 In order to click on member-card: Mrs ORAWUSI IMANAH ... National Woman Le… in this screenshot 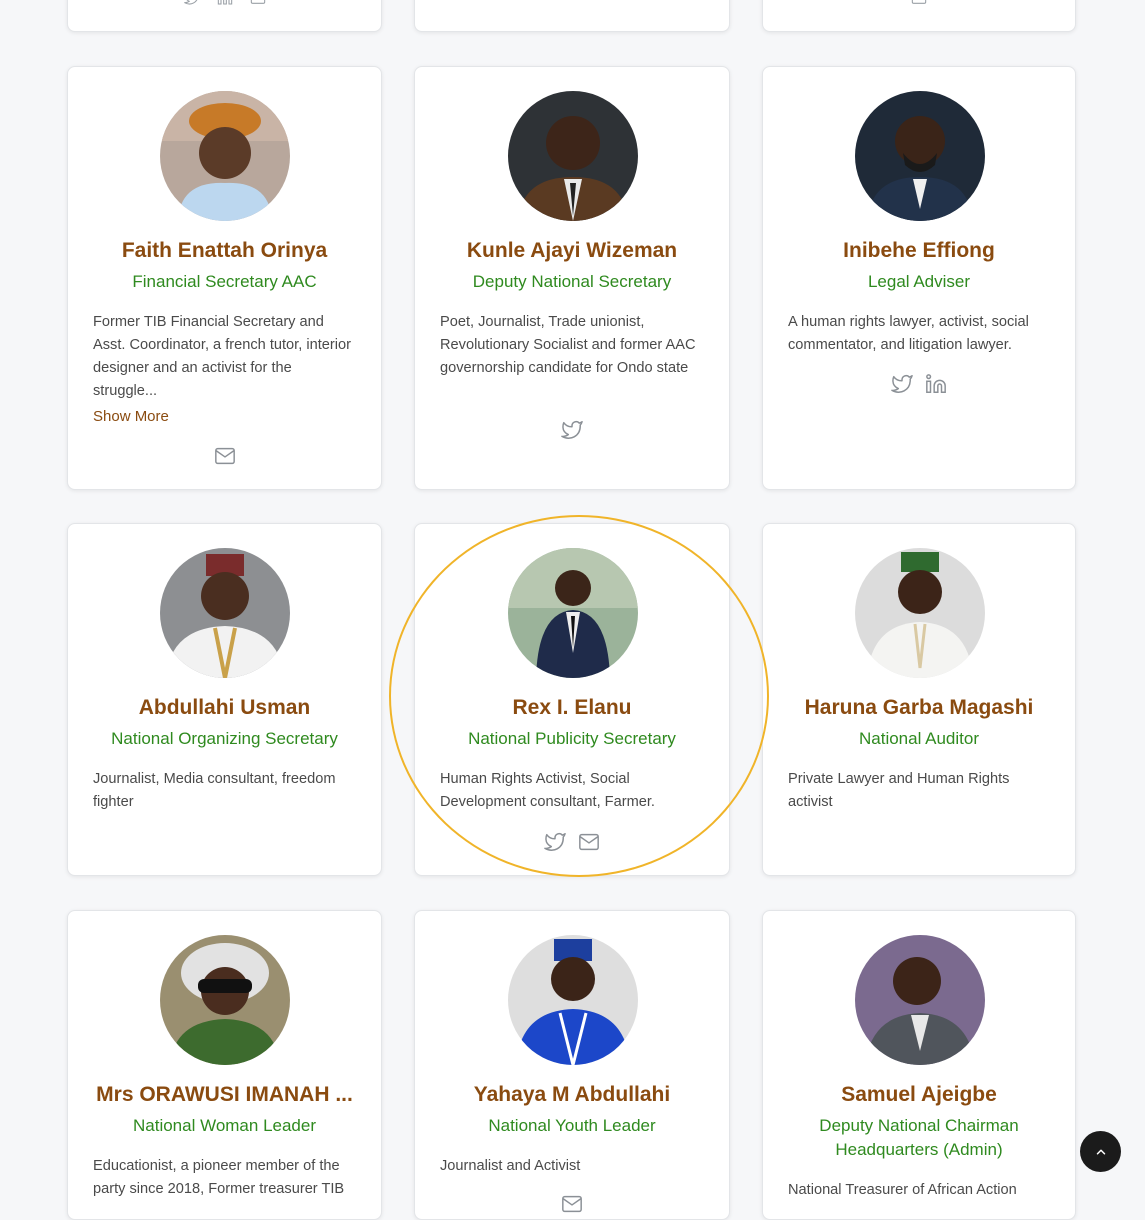, I will do `click(224, 1065)`.